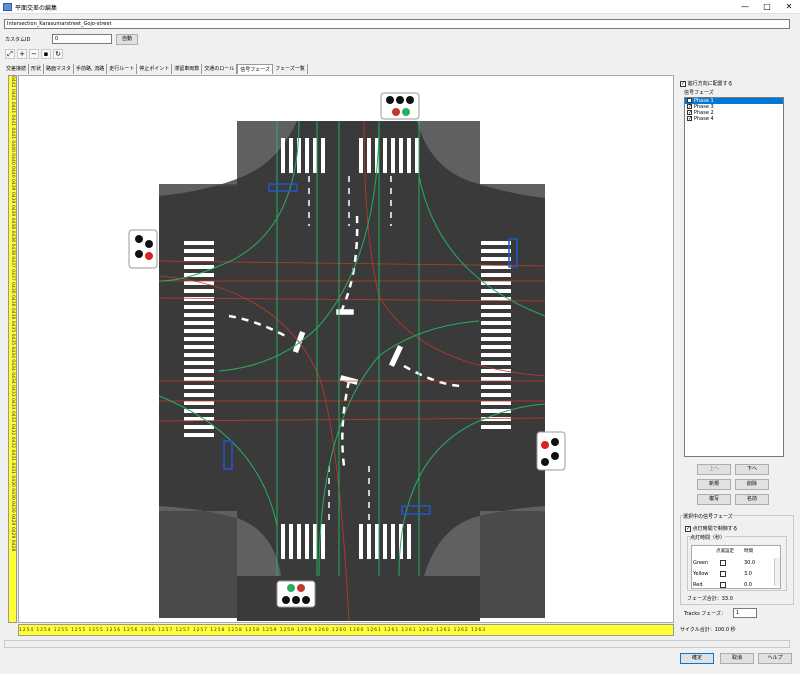 The height and width of the screenshot is (674, 800). Describe the element at coordinates (708, 630) in the screenshot. I see `cycle-total: サイクル合計：100.0 秒` at that location.